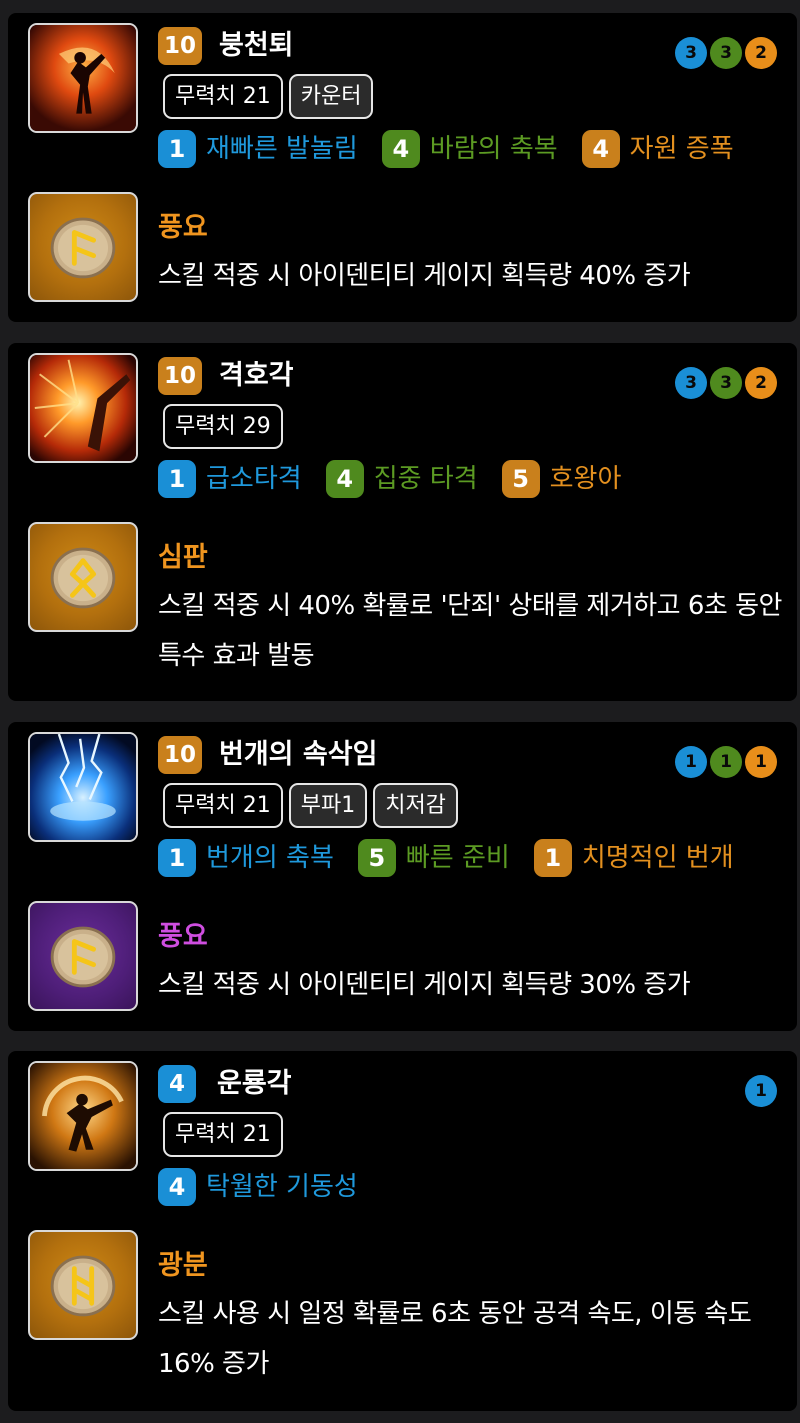 The image size is (800, 1423). I want to click on gem-dot-green: 1, so click(726, 762).